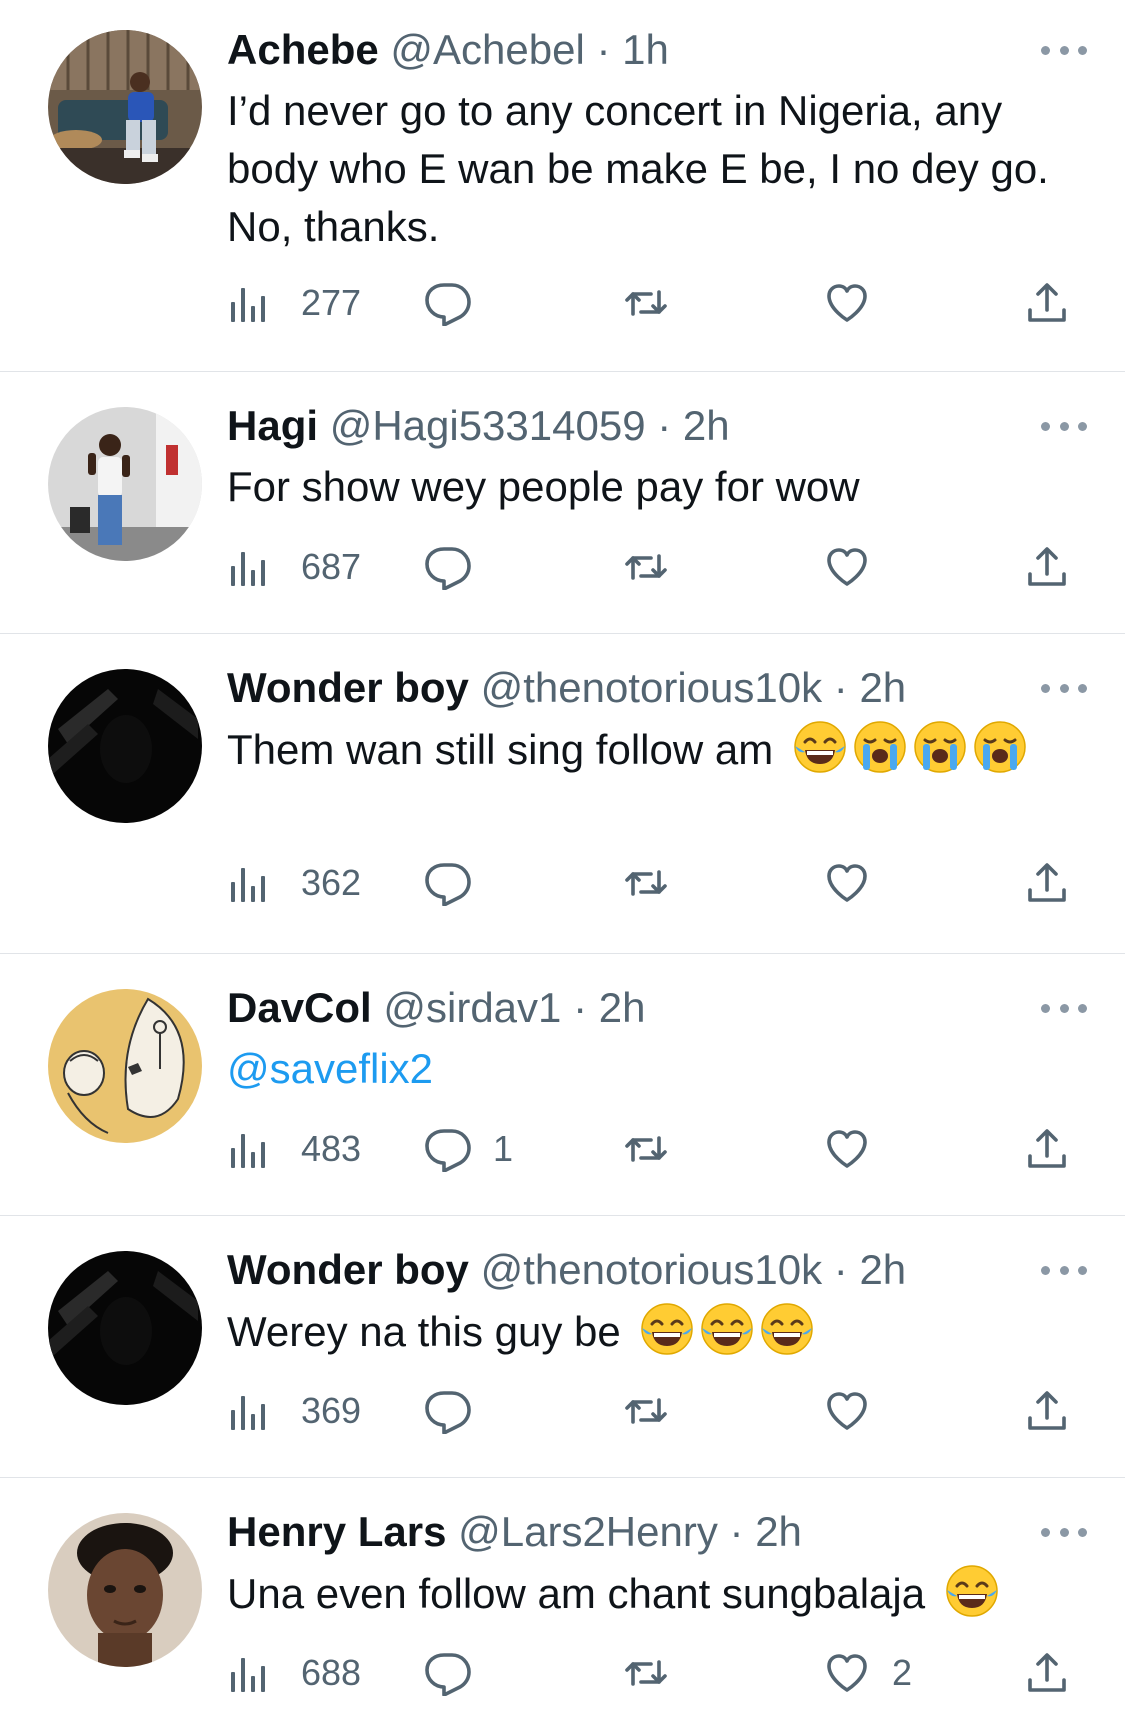  Describe the element at coordinates (500, 749) in the screenshot. I see `tweet-text-body: Them wan still sing follow am` at that location.